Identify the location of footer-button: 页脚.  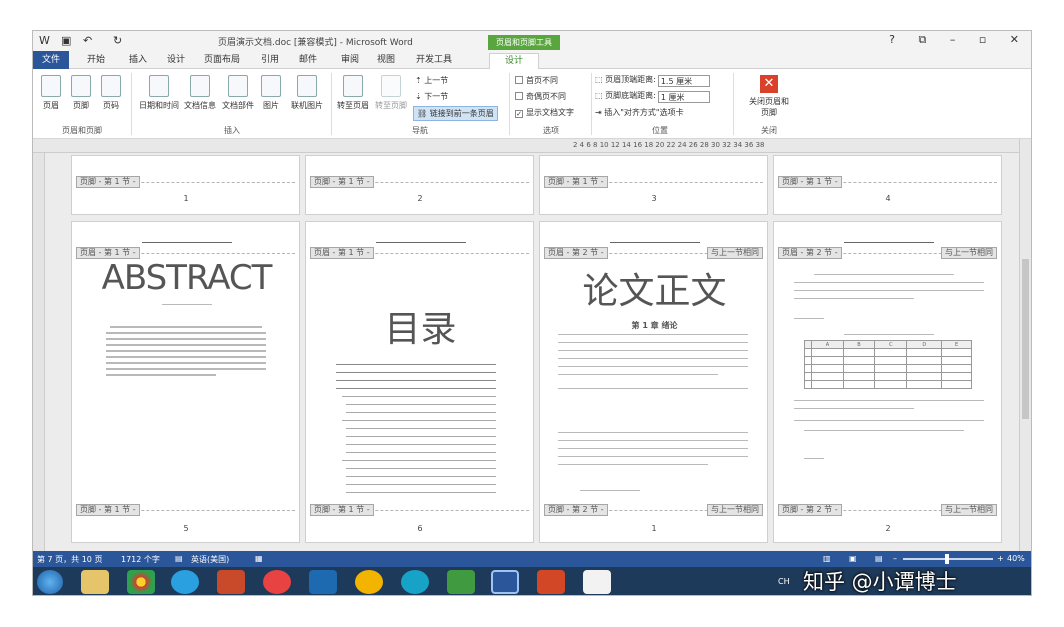
(81, 93).